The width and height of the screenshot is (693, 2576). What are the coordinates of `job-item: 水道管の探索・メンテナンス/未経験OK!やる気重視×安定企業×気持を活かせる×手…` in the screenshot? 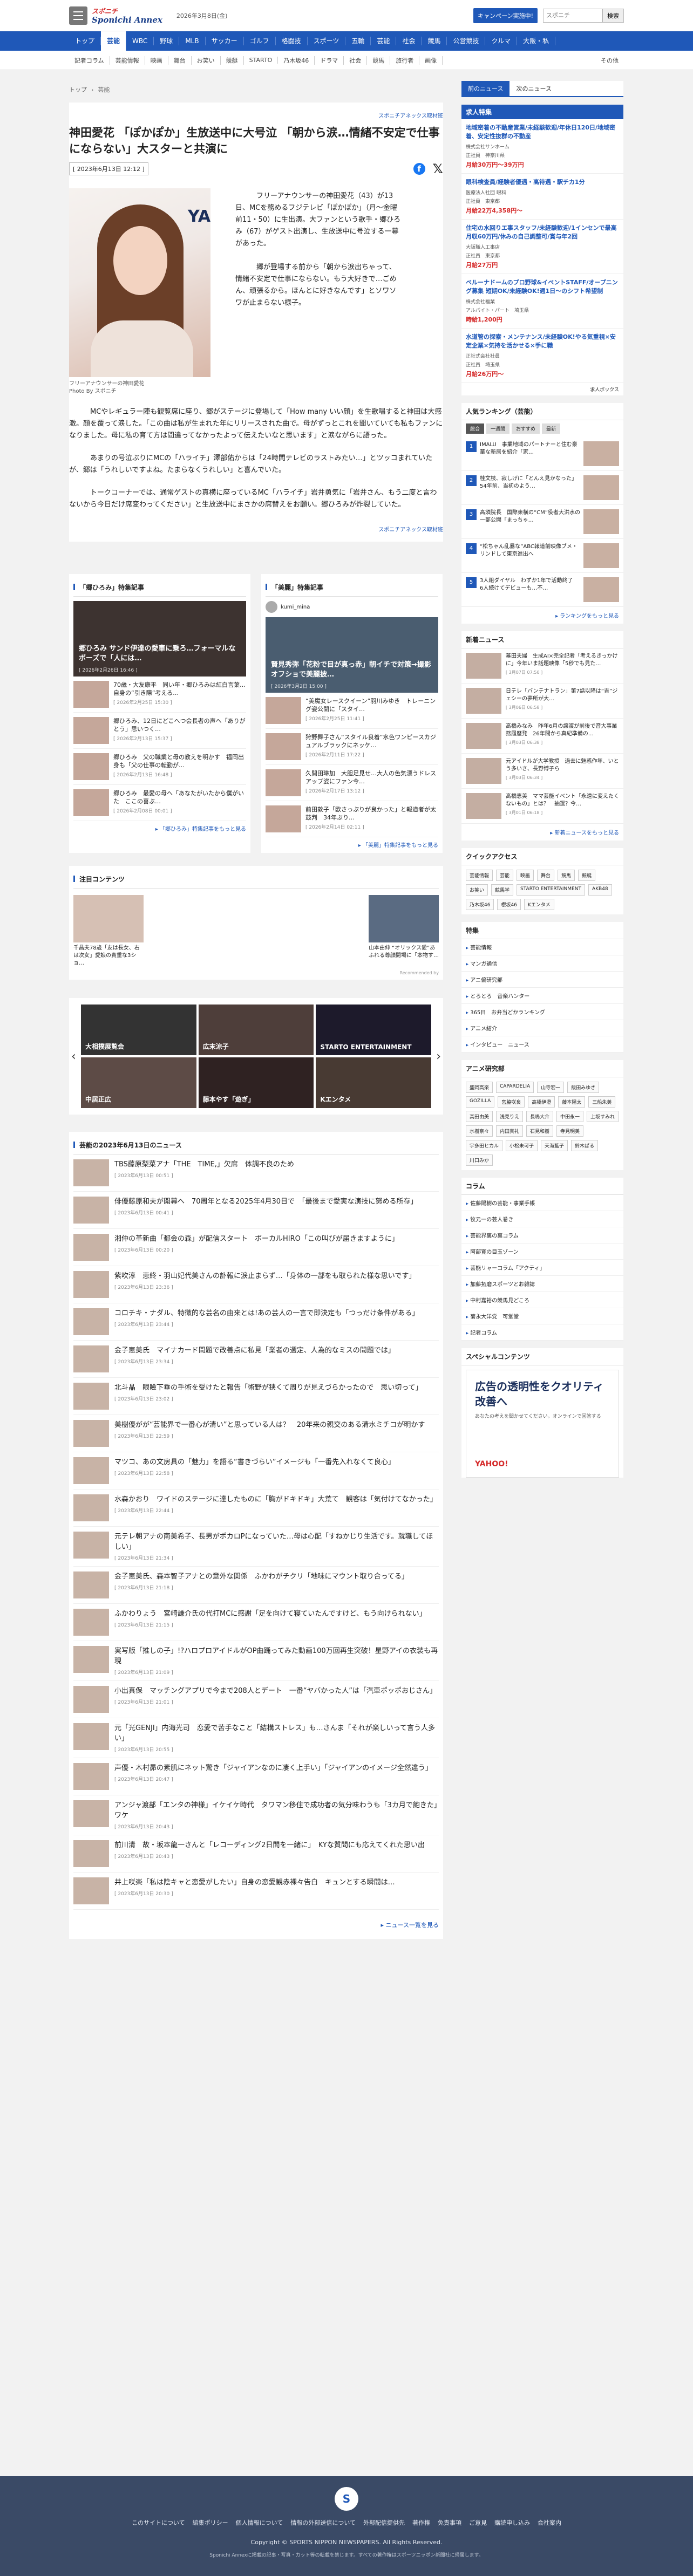 It's located at (542, 356).